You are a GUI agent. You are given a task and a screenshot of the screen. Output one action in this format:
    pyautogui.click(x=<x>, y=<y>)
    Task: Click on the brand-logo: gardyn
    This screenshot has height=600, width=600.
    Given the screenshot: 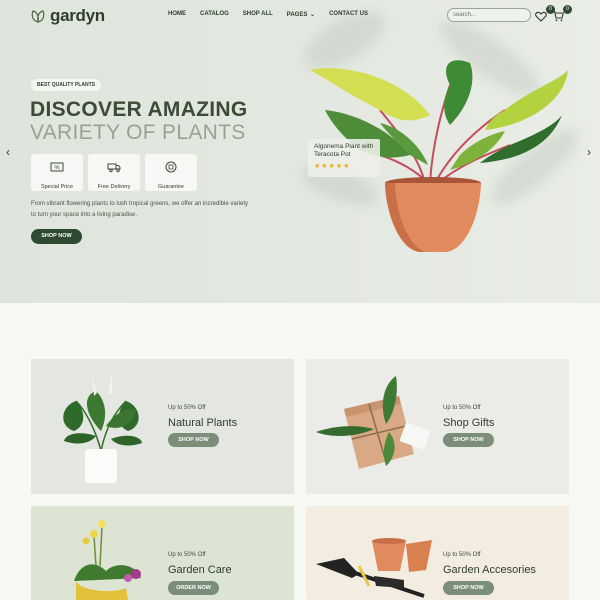 What is the action you would take?
    pyautogui.click(x=67, y=16)
    